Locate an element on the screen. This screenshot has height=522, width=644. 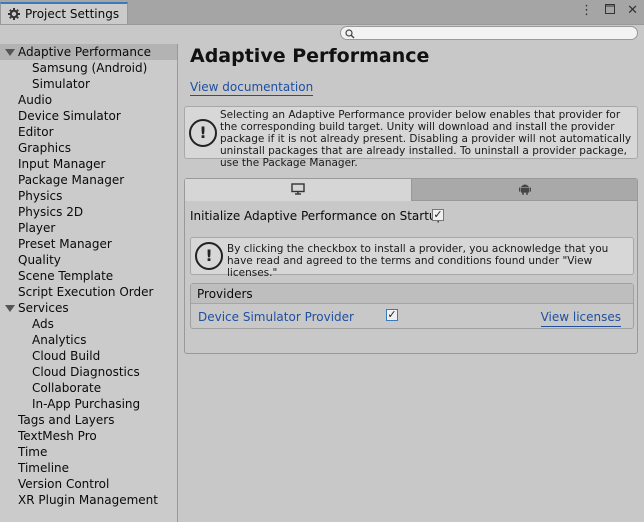
providers-header: Providers is located at coordinates (412, 294).